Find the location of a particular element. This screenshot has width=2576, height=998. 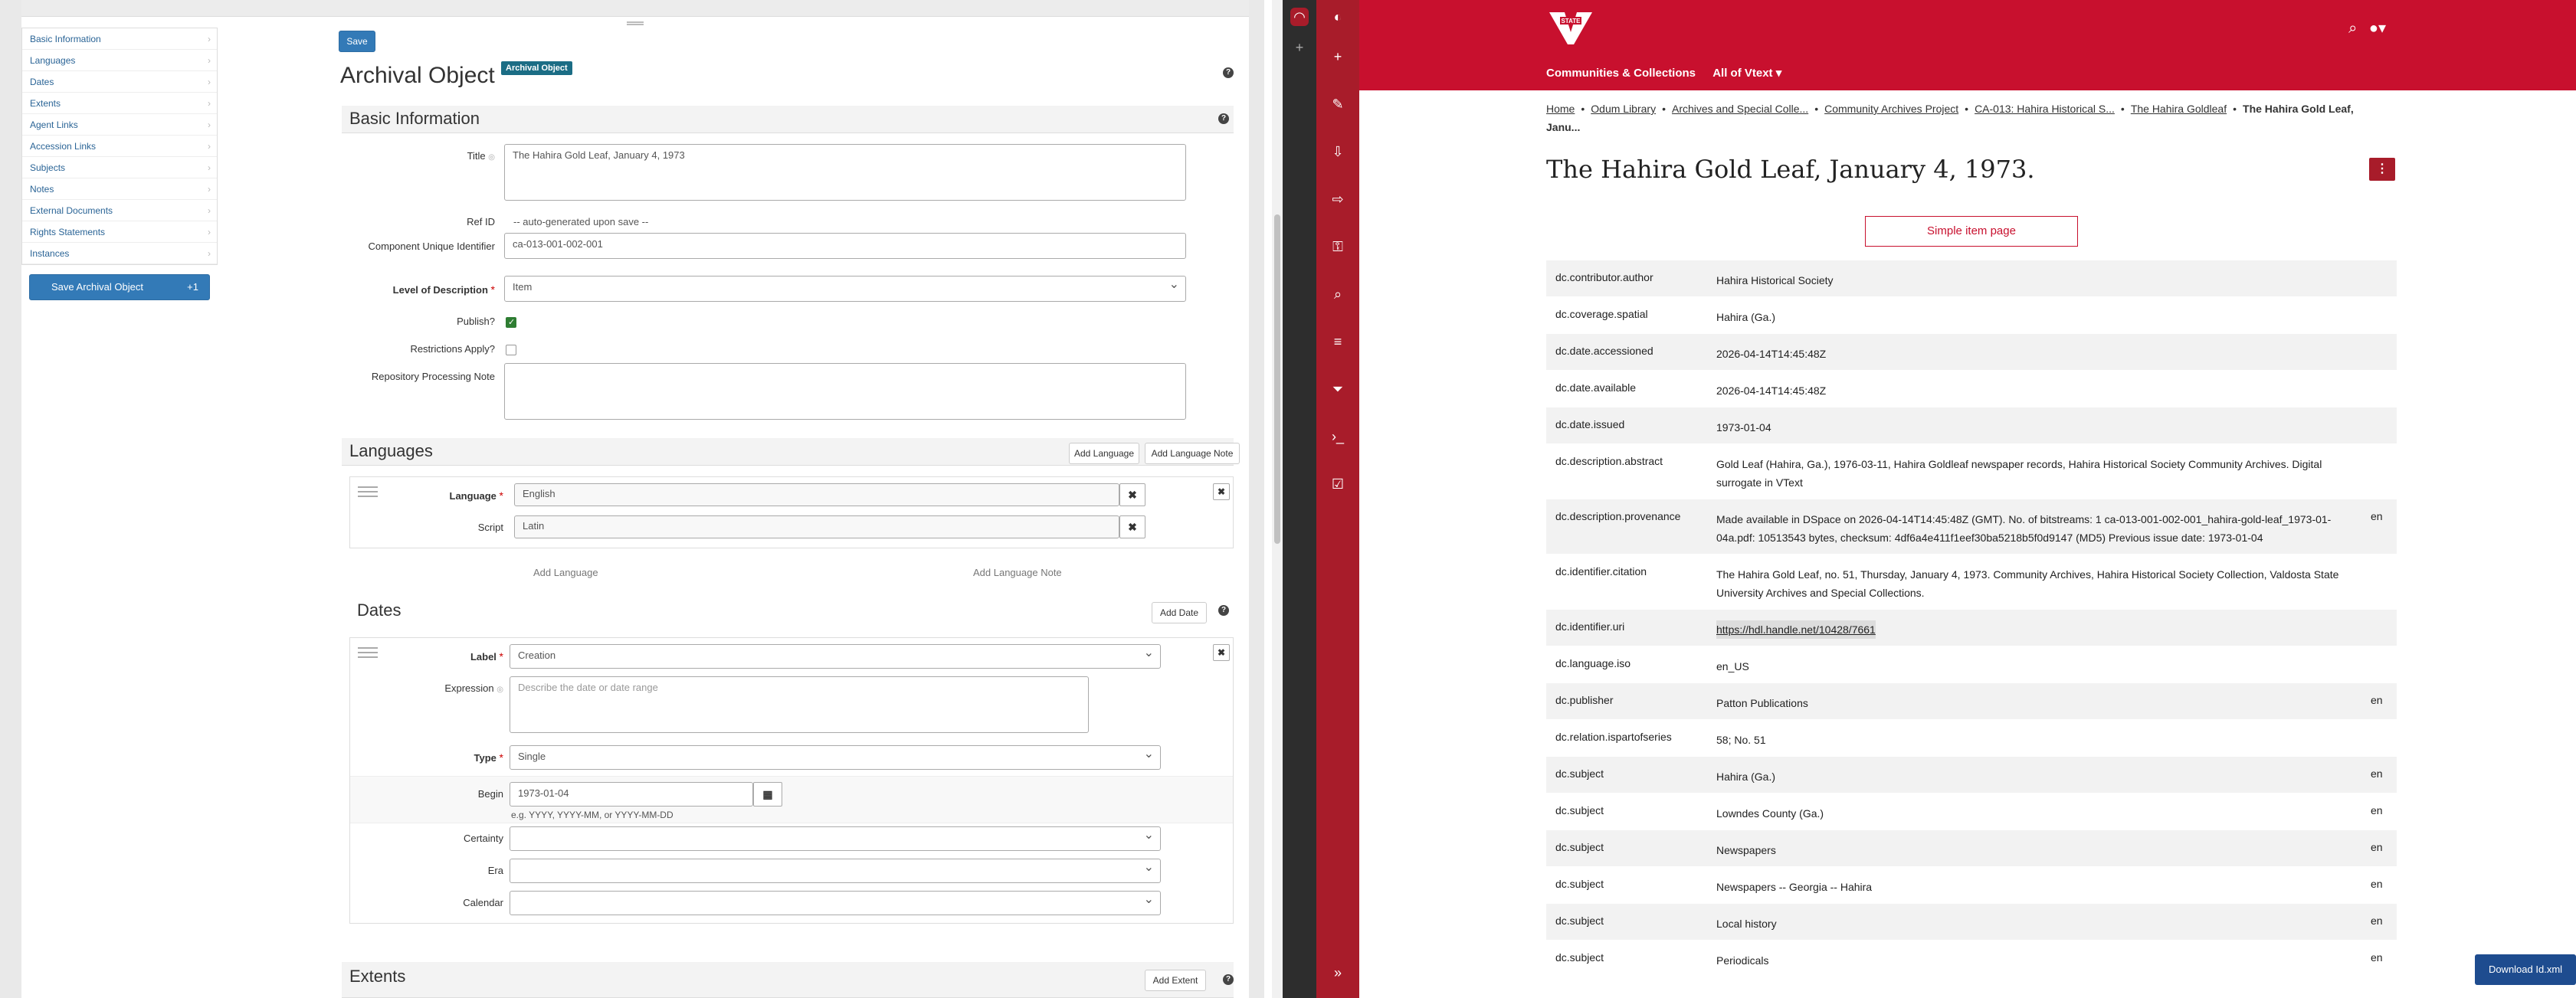

processes-icon: ›_ is located at coordinates (1338, 436).